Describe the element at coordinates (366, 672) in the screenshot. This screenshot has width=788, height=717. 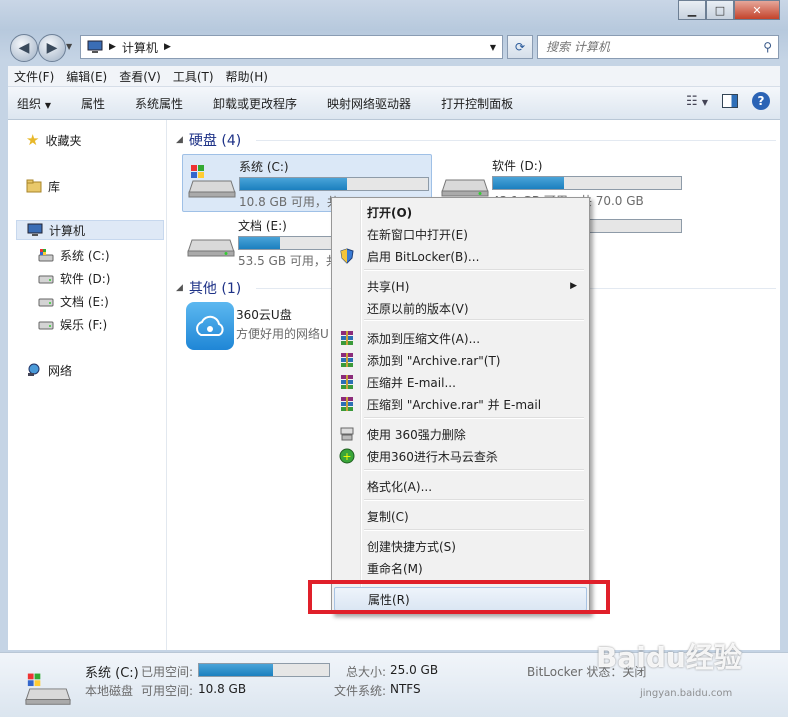
I see `status-total-label: 总大小:` at that location.